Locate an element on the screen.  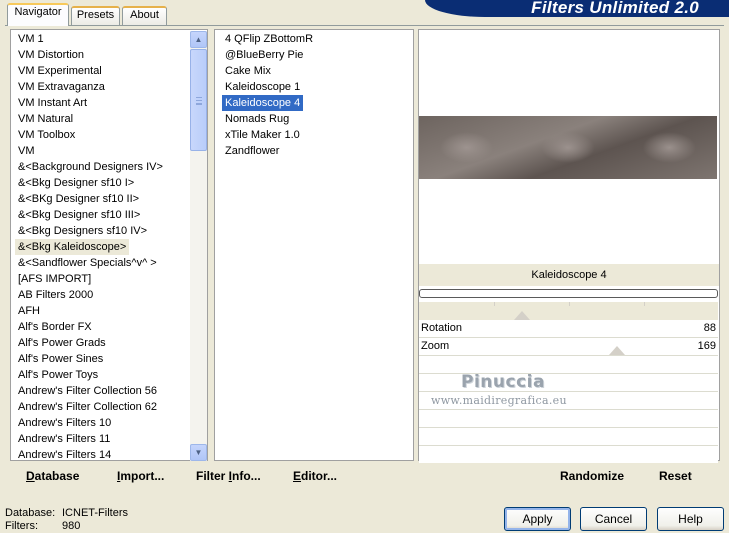
category-item: VM is located at coordinates (90, 151).